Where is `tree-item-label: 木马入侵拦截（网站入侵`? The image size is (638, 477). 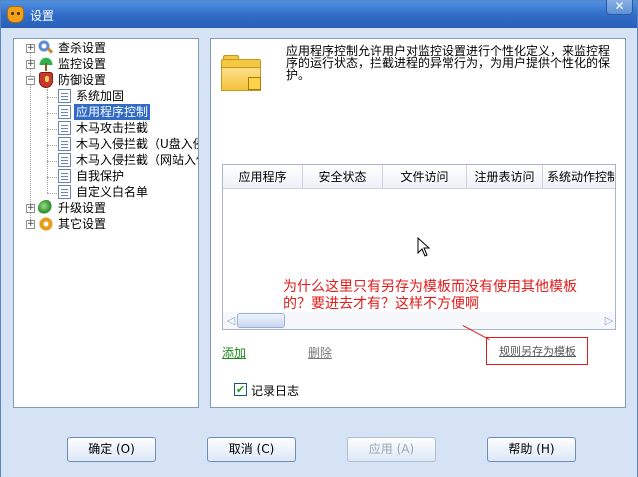 tree-item-label: 木马入侵拦截（网站入侵 is located at coordinates (137, 160).